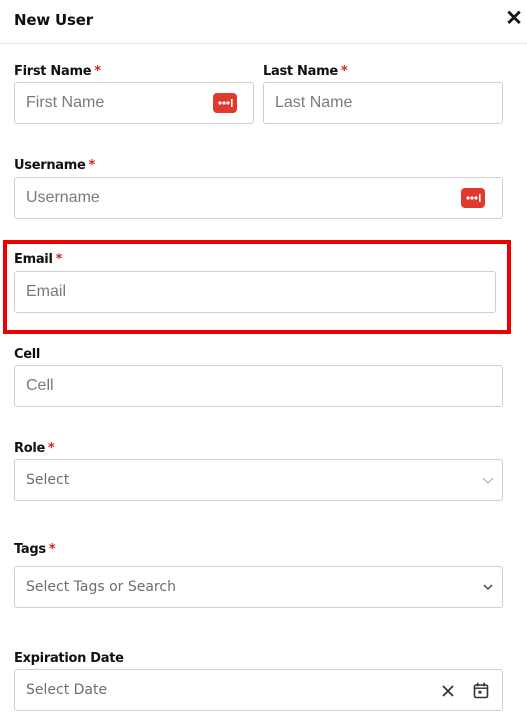 This screenshot has height=728, width=527. Describe the element at coordinates (38, 259) in the screenshot. I see `email-label: Email *` at that location.